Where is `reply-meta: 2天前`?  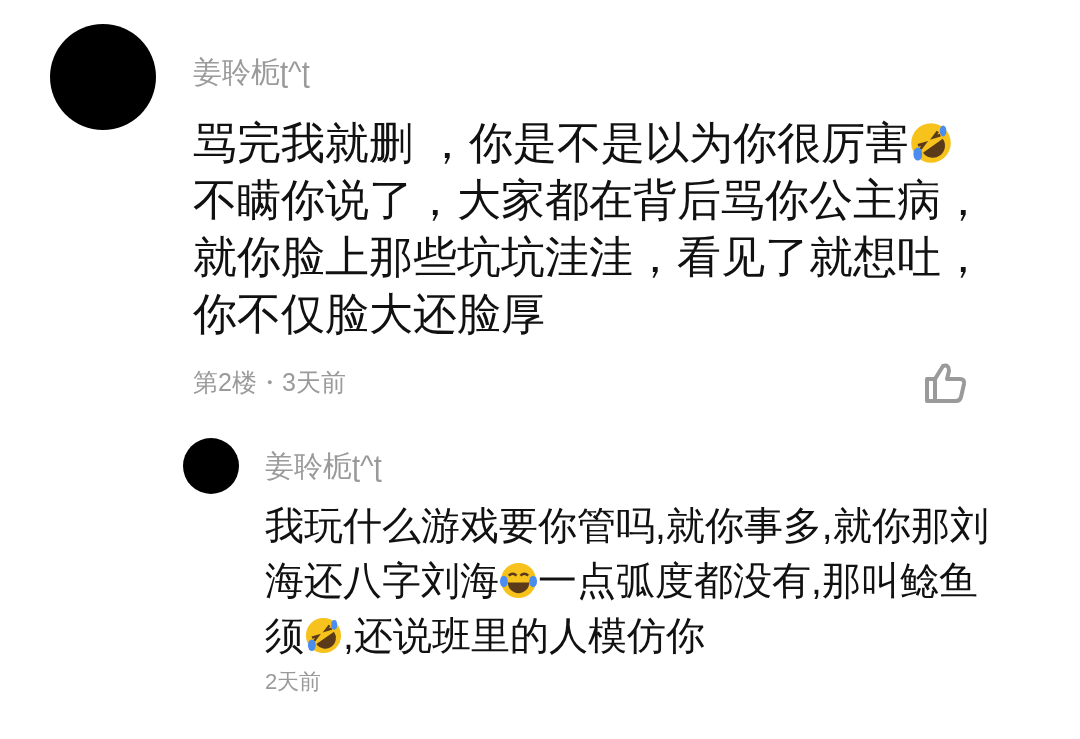 reply-meta: 2天前 is located at coordinates (294, 682).